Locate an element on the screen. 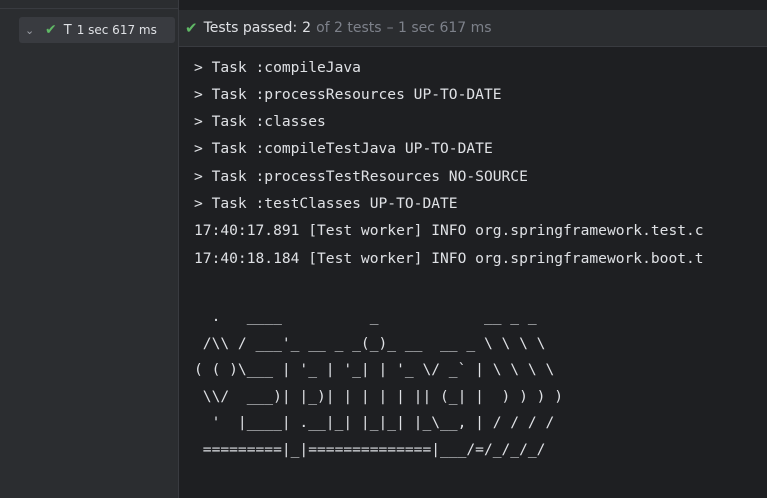 The width and height of the screenshot is (767, 498). spring-banner-line: ' |____| .__|_| |_|_| |_\__, | / / / / is located at coordinates (374, 422).